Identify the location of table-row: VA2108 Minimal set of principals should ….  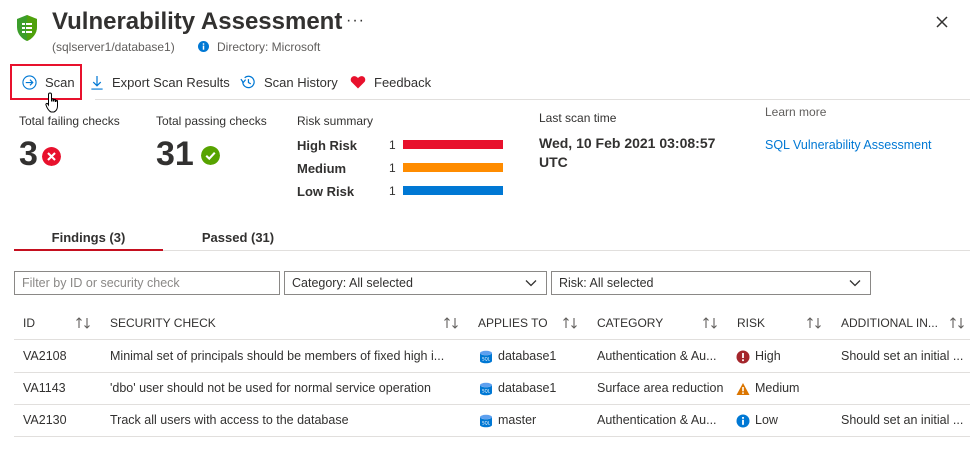
(492, 357).